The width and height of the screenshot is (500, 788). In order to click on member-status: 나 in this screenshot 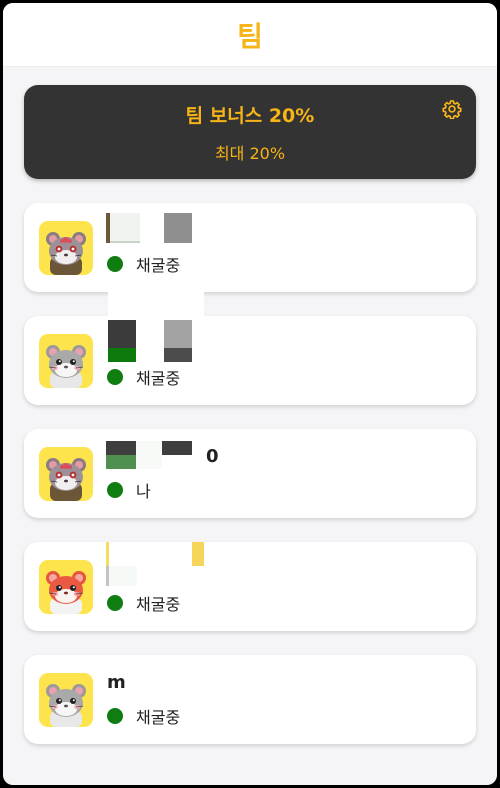, I will do `click(143, 491)`.